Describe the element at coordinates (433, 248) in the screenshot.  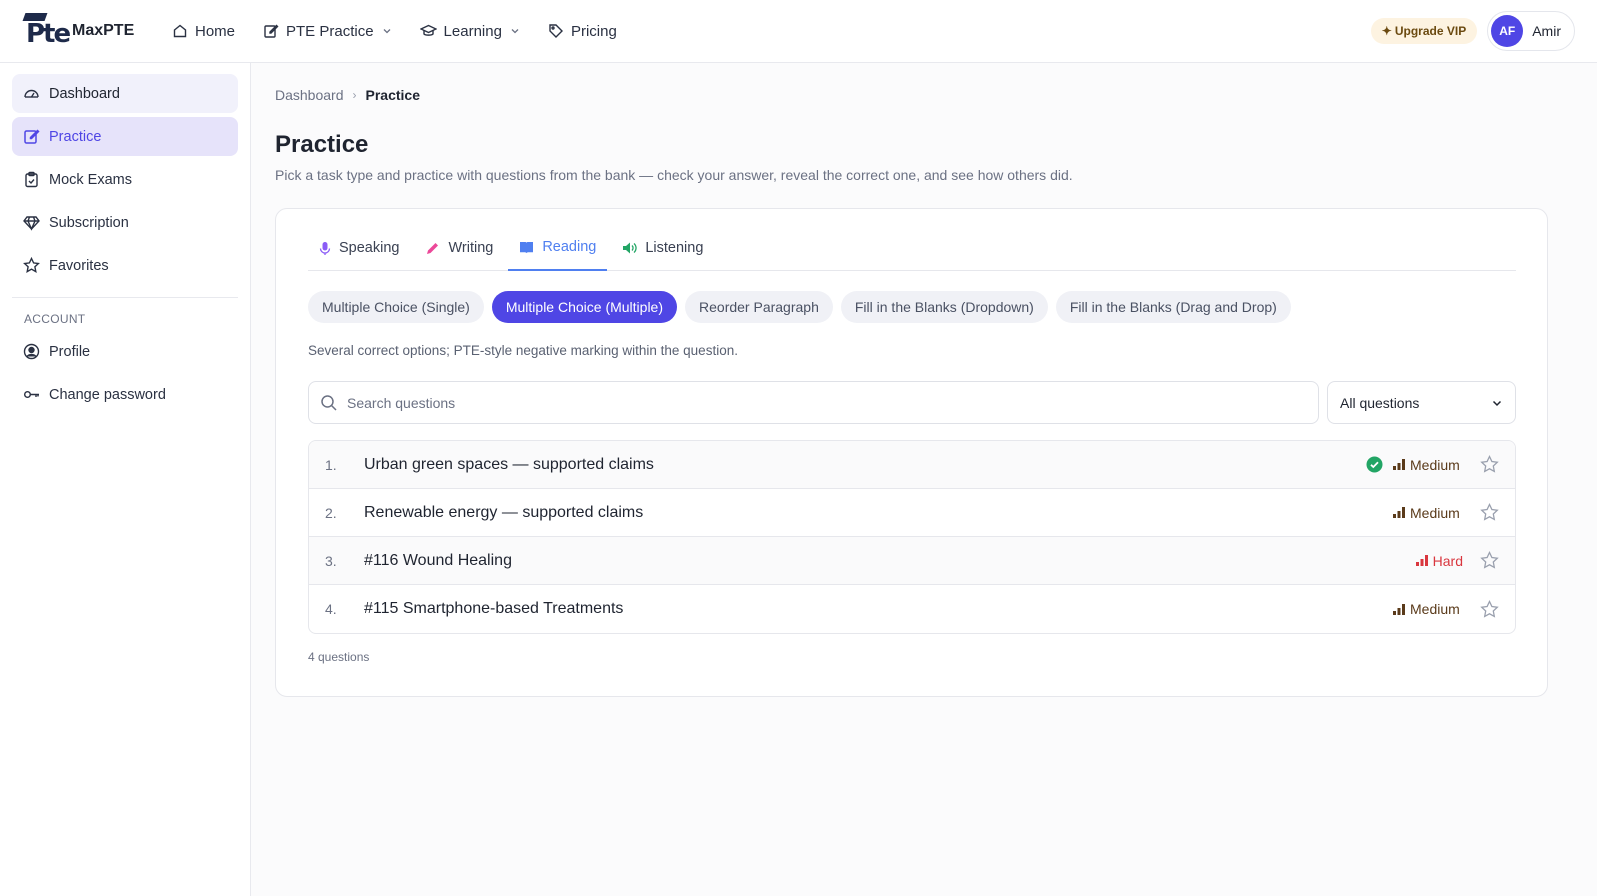
I see `pencil-icon` at that location.